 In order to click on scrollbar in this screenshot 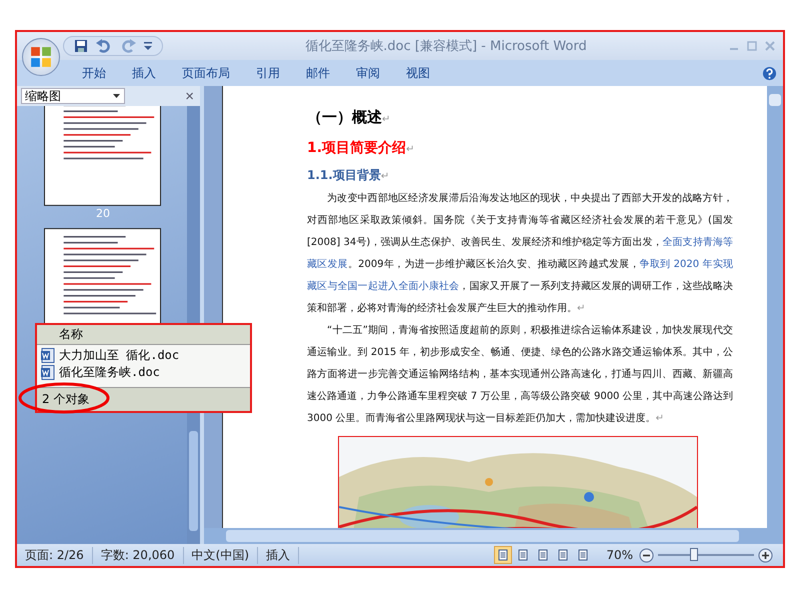, I will do `click(775, 307)`.